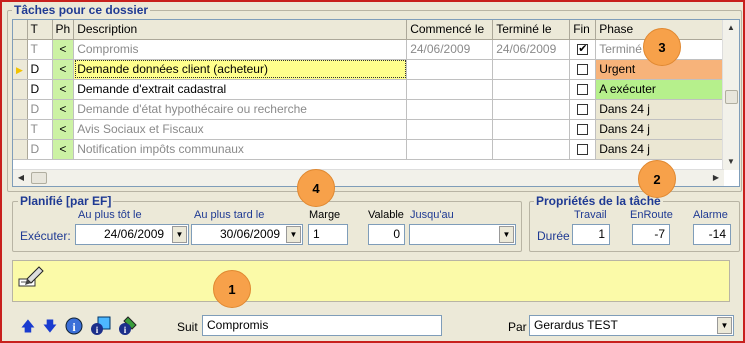 The image size is (745, 343). I want to click on jusquau-select: ▼, so click(462, 234).